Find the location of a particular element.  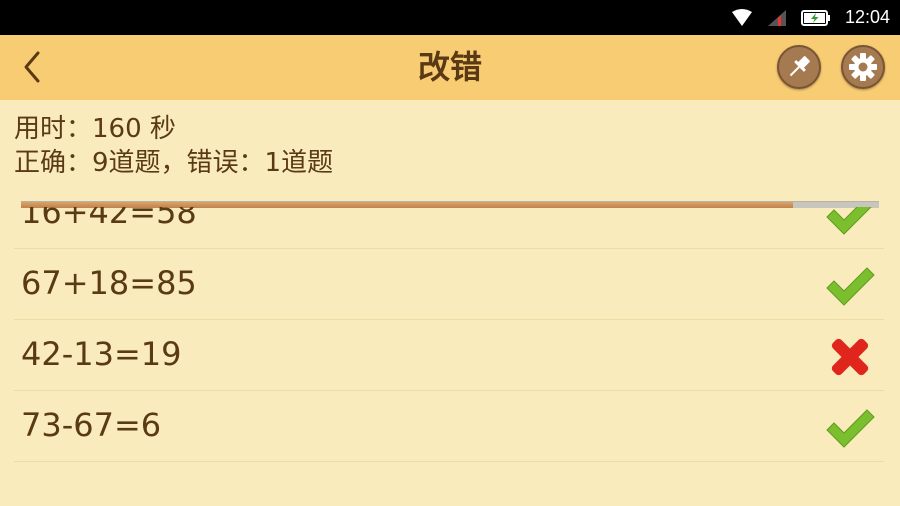

problem-equation: 16+42=58 is located at coordinates (109, 219).